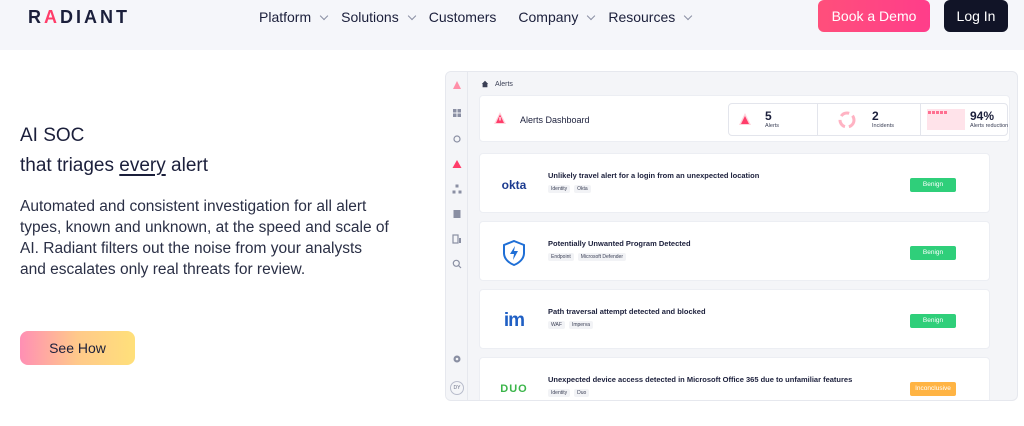 The height and width of the screenshot is (426, 1024). I want to click on stat-alerts: 5 Alerts, so click(773, 119).